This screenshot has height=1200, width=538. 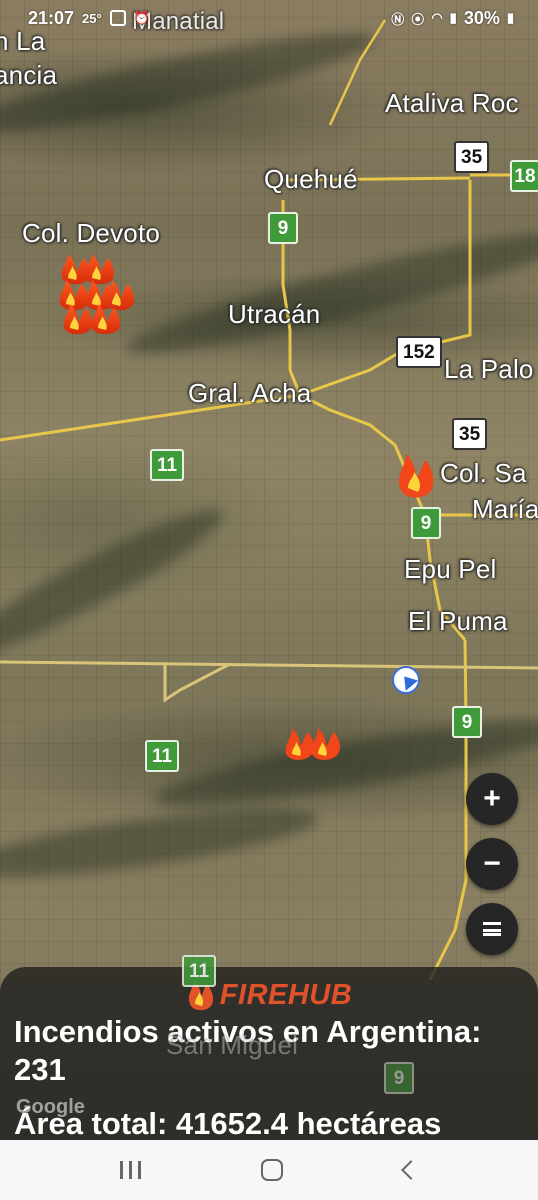 I want to click on recents-button, so click(x=131, y=1170).